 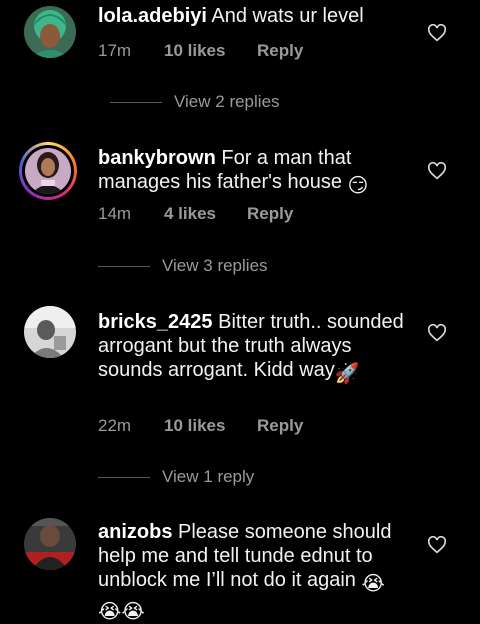 I want to click on view-replies-button: View 2 replies, so click(x=195, y=102).